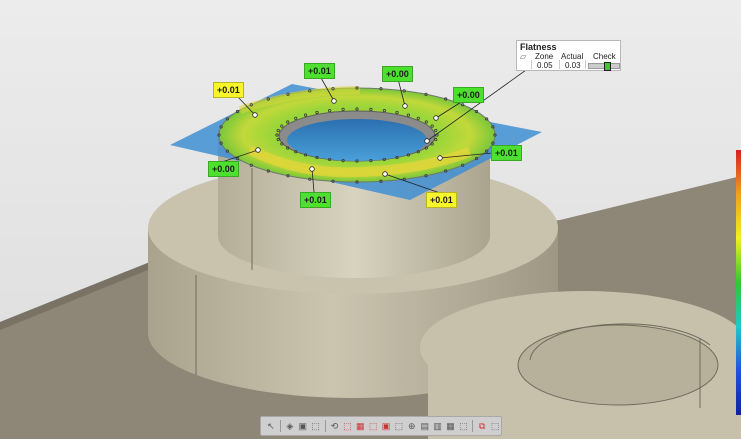 Image resolution: width=741 pixels, height=439 pixels. I want to click on flatness-symbol-icon: ▱, so click(523, 56).